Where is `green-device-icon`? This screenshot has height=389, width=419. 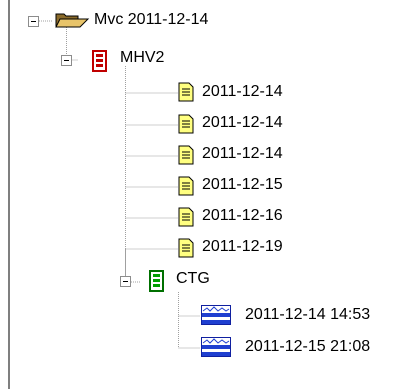 green-device-icon is located at coordinates (156, 281).